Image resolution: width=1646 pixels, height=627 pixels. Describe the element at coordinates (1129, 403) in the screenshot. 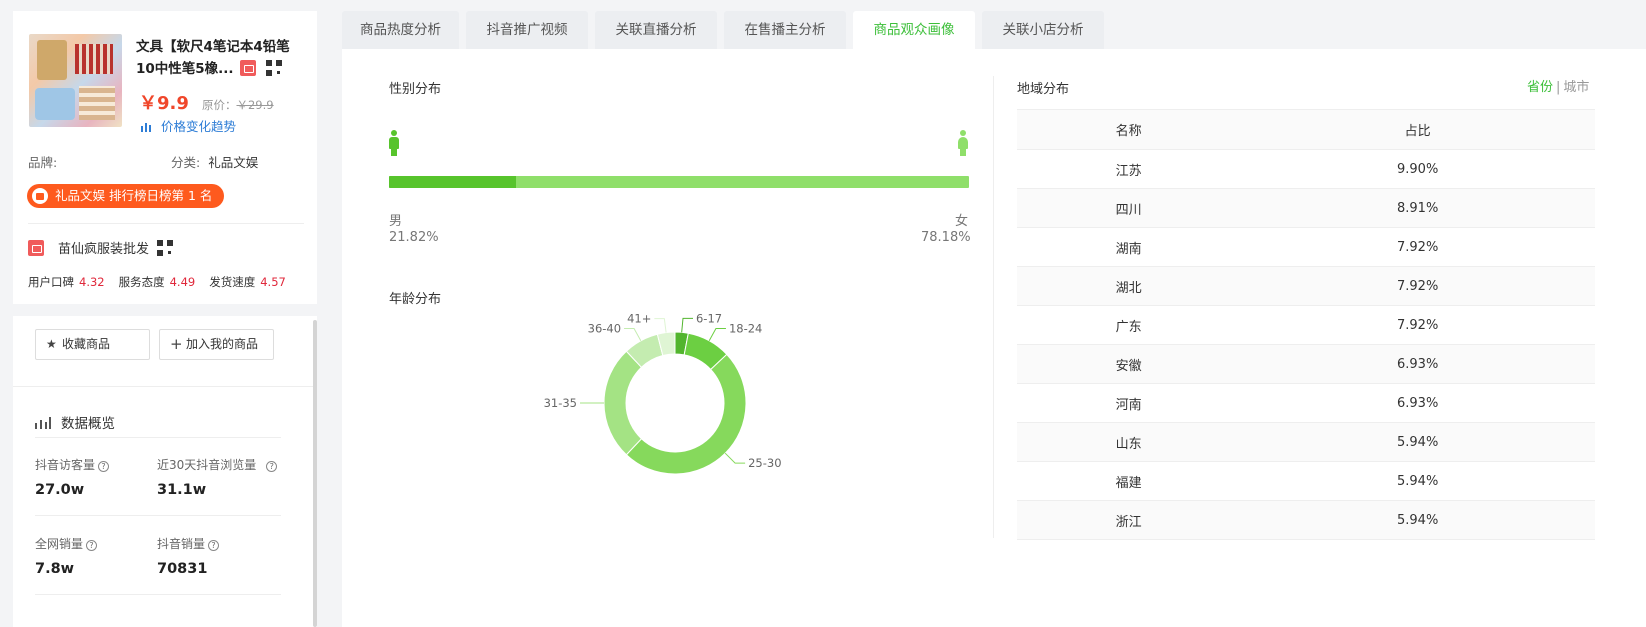

I see `region-name: 河南` at that location.